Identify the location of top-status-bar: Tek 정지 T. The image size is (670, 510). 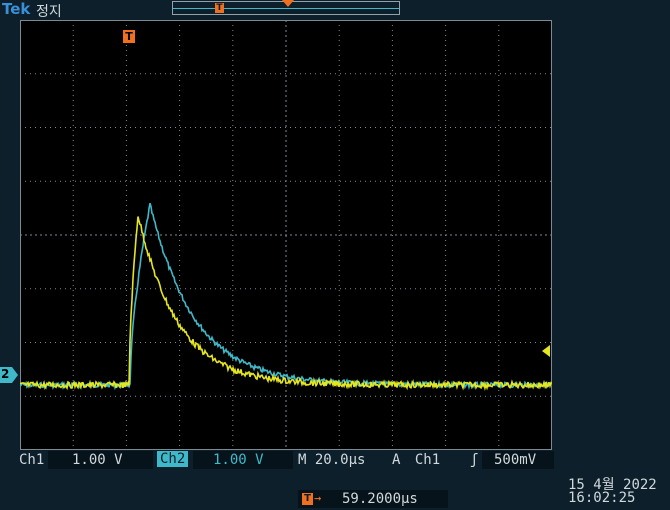
(335, 10).